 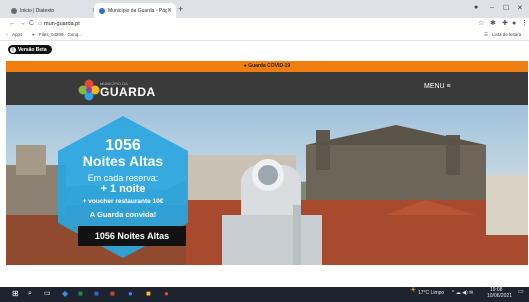 I want to click on alert-text: Guarda COVID-19, so click(x=269, y=66).